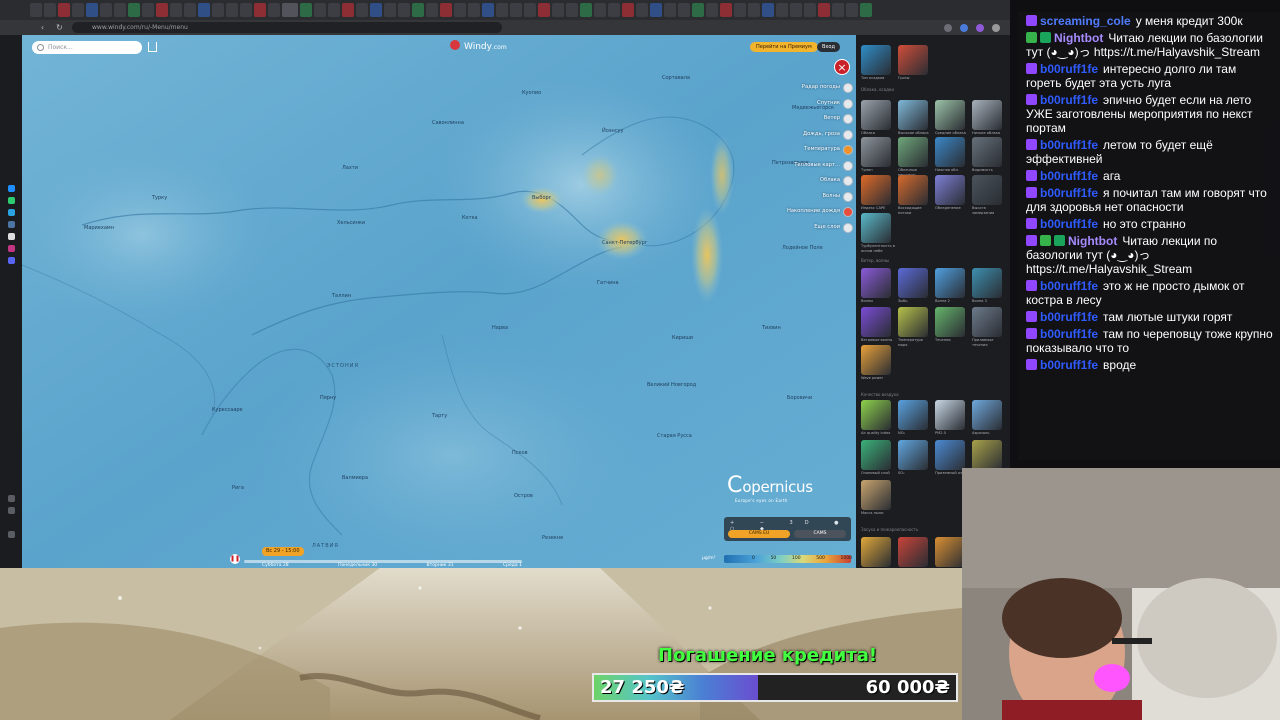 The height and width of the screenshot is (720, 1280). I want to click on windy-logo: Windy.com, so click(478, 46).